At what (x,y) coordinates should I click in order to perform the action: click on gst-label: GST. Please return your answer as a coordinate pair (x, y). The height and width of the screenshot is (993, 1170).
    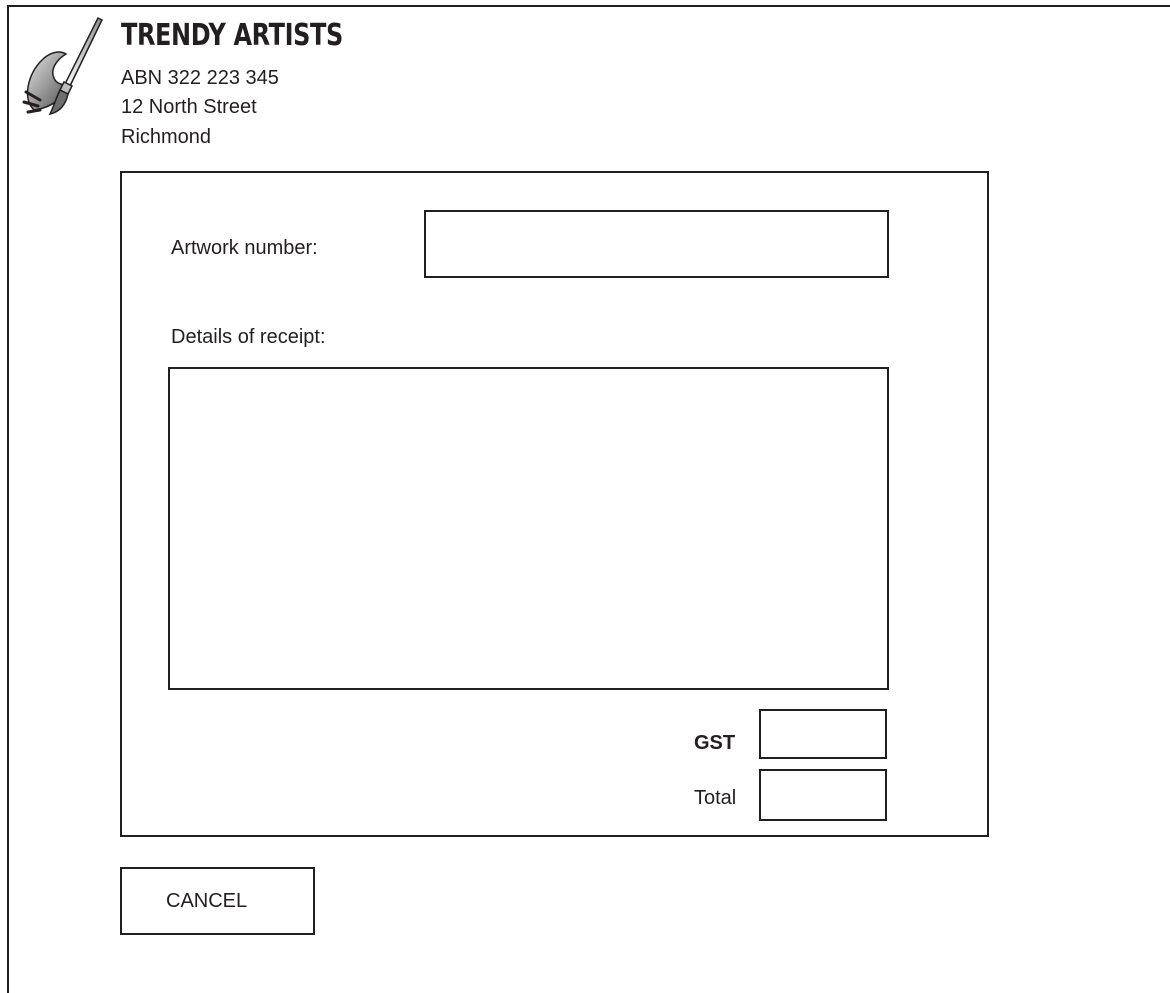
    Looking at the image, I should click on (715, 743).